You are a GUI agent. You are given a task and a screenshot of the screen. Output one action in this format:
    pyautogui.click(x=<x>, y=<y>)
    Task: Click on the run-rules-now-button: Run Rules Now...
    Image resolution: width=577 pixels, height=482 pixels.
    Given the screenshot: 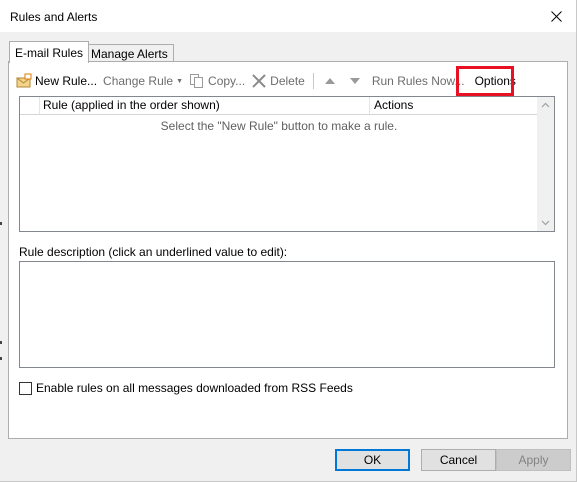 What is the action you would take?
    pyautogui.click(x=418, y=81)
    